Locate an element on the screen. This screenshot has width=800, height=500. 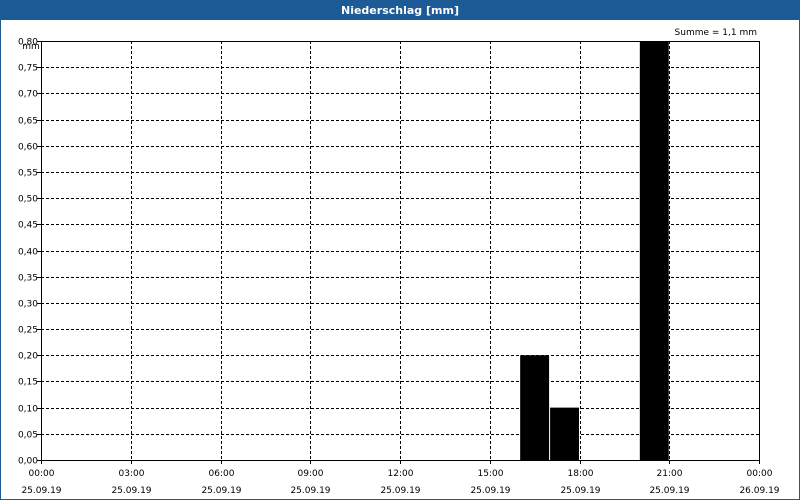
y-tick-label: 0,35 is located at coordinates (28, 279).